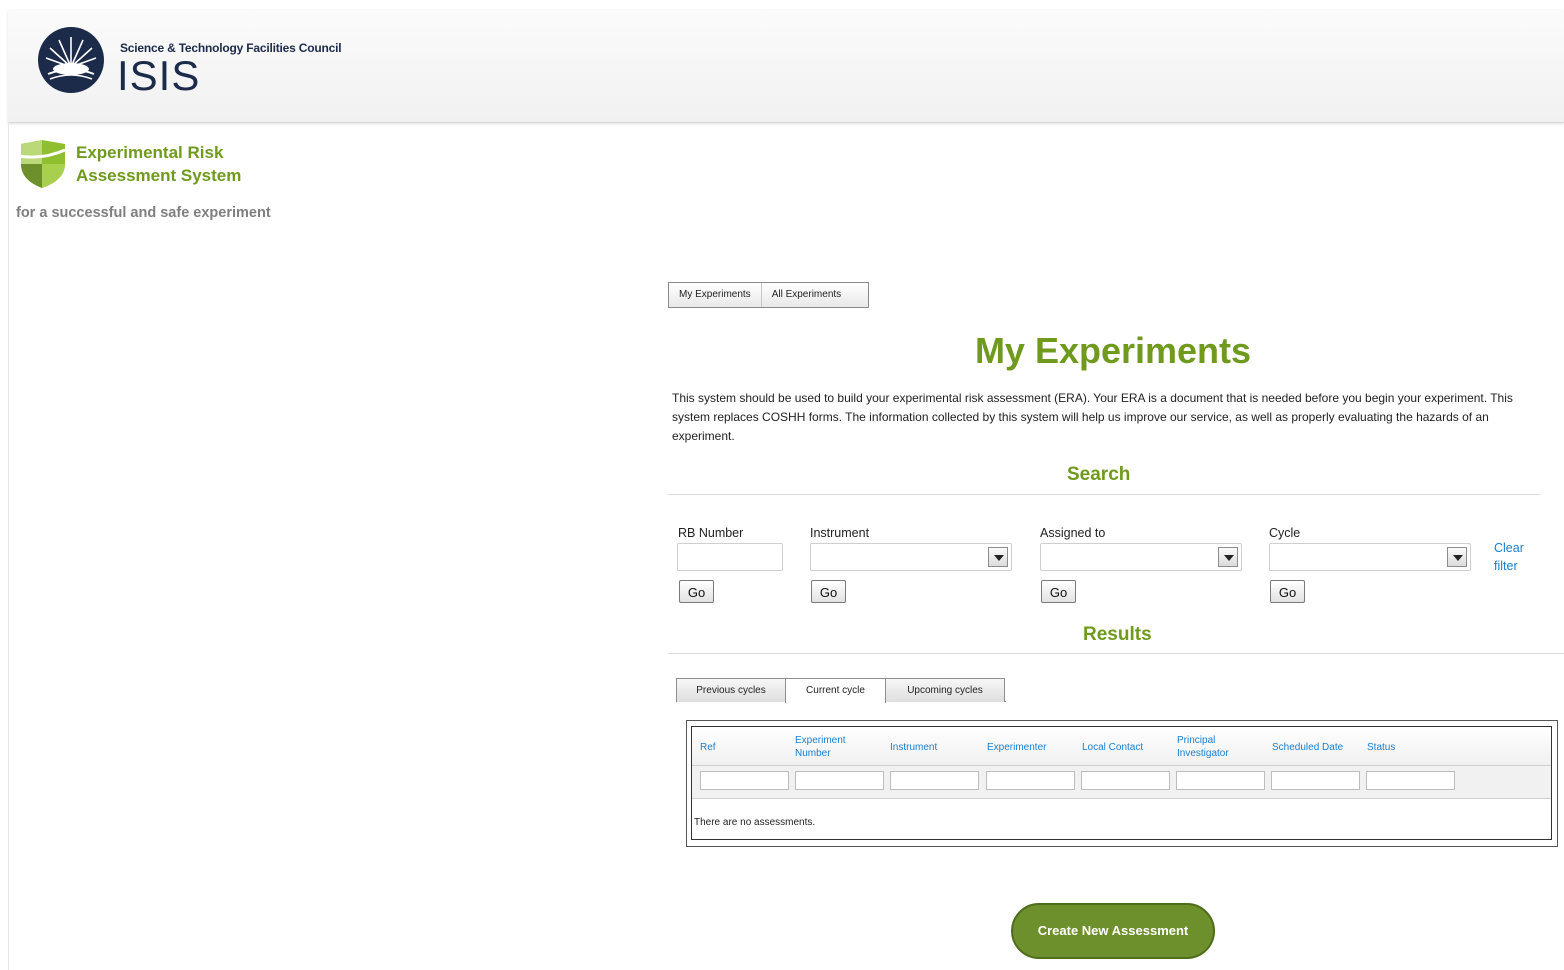 The width and height of the screenshot is (1564, 970). Describe the element at coordinates (42, 164) in the screenshot. I see `shield-icon` at that location.